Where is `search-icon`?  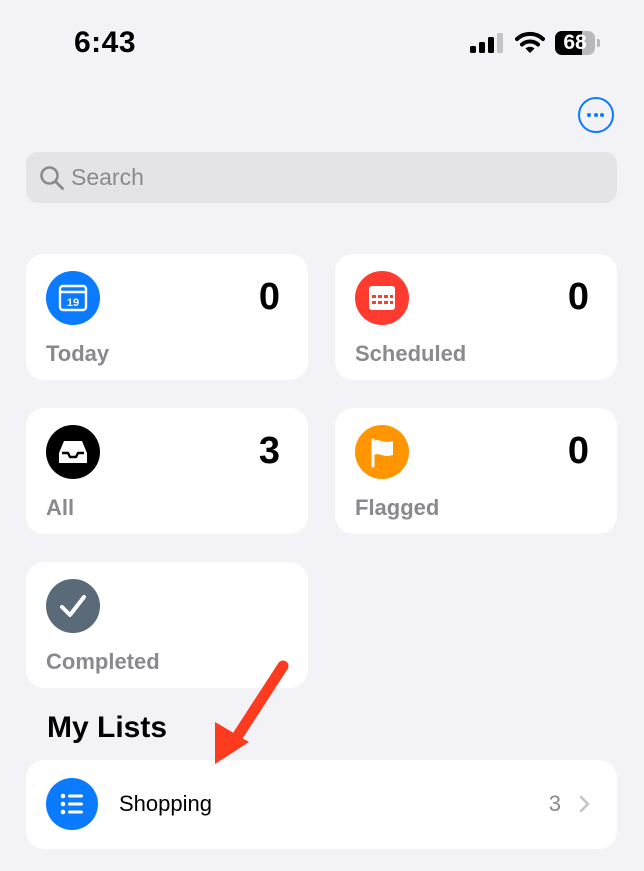 search-icon is located at coordinates (52, 178).